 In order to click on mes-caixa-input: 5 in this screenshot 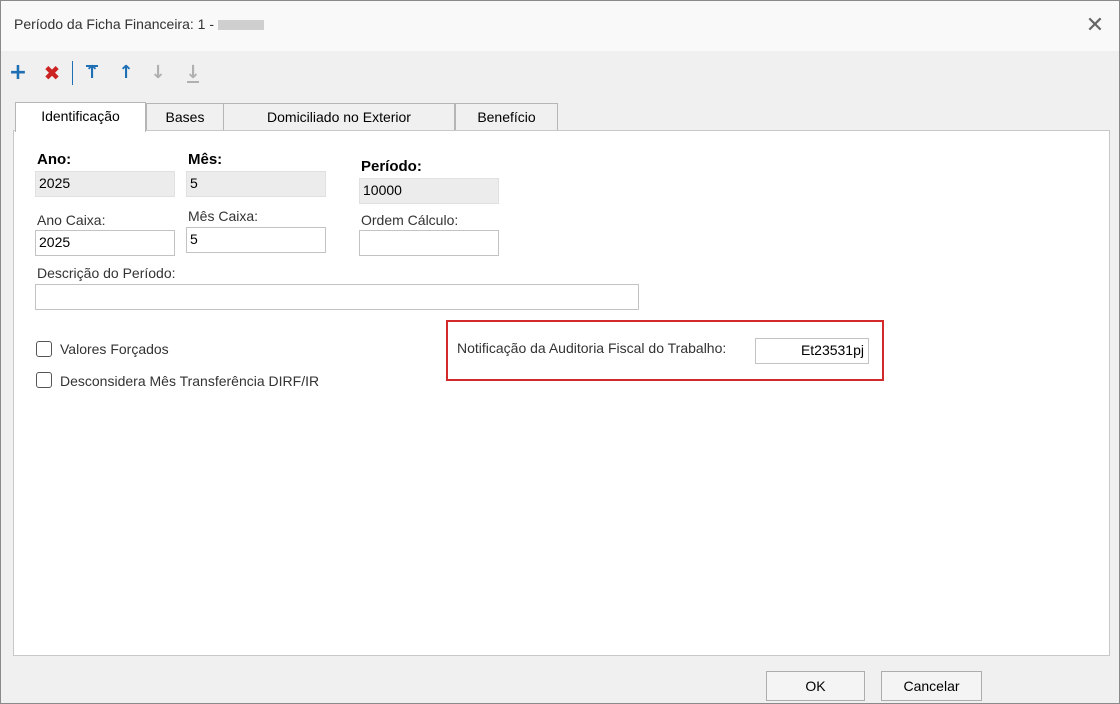, I will do `click(256, 240)`.